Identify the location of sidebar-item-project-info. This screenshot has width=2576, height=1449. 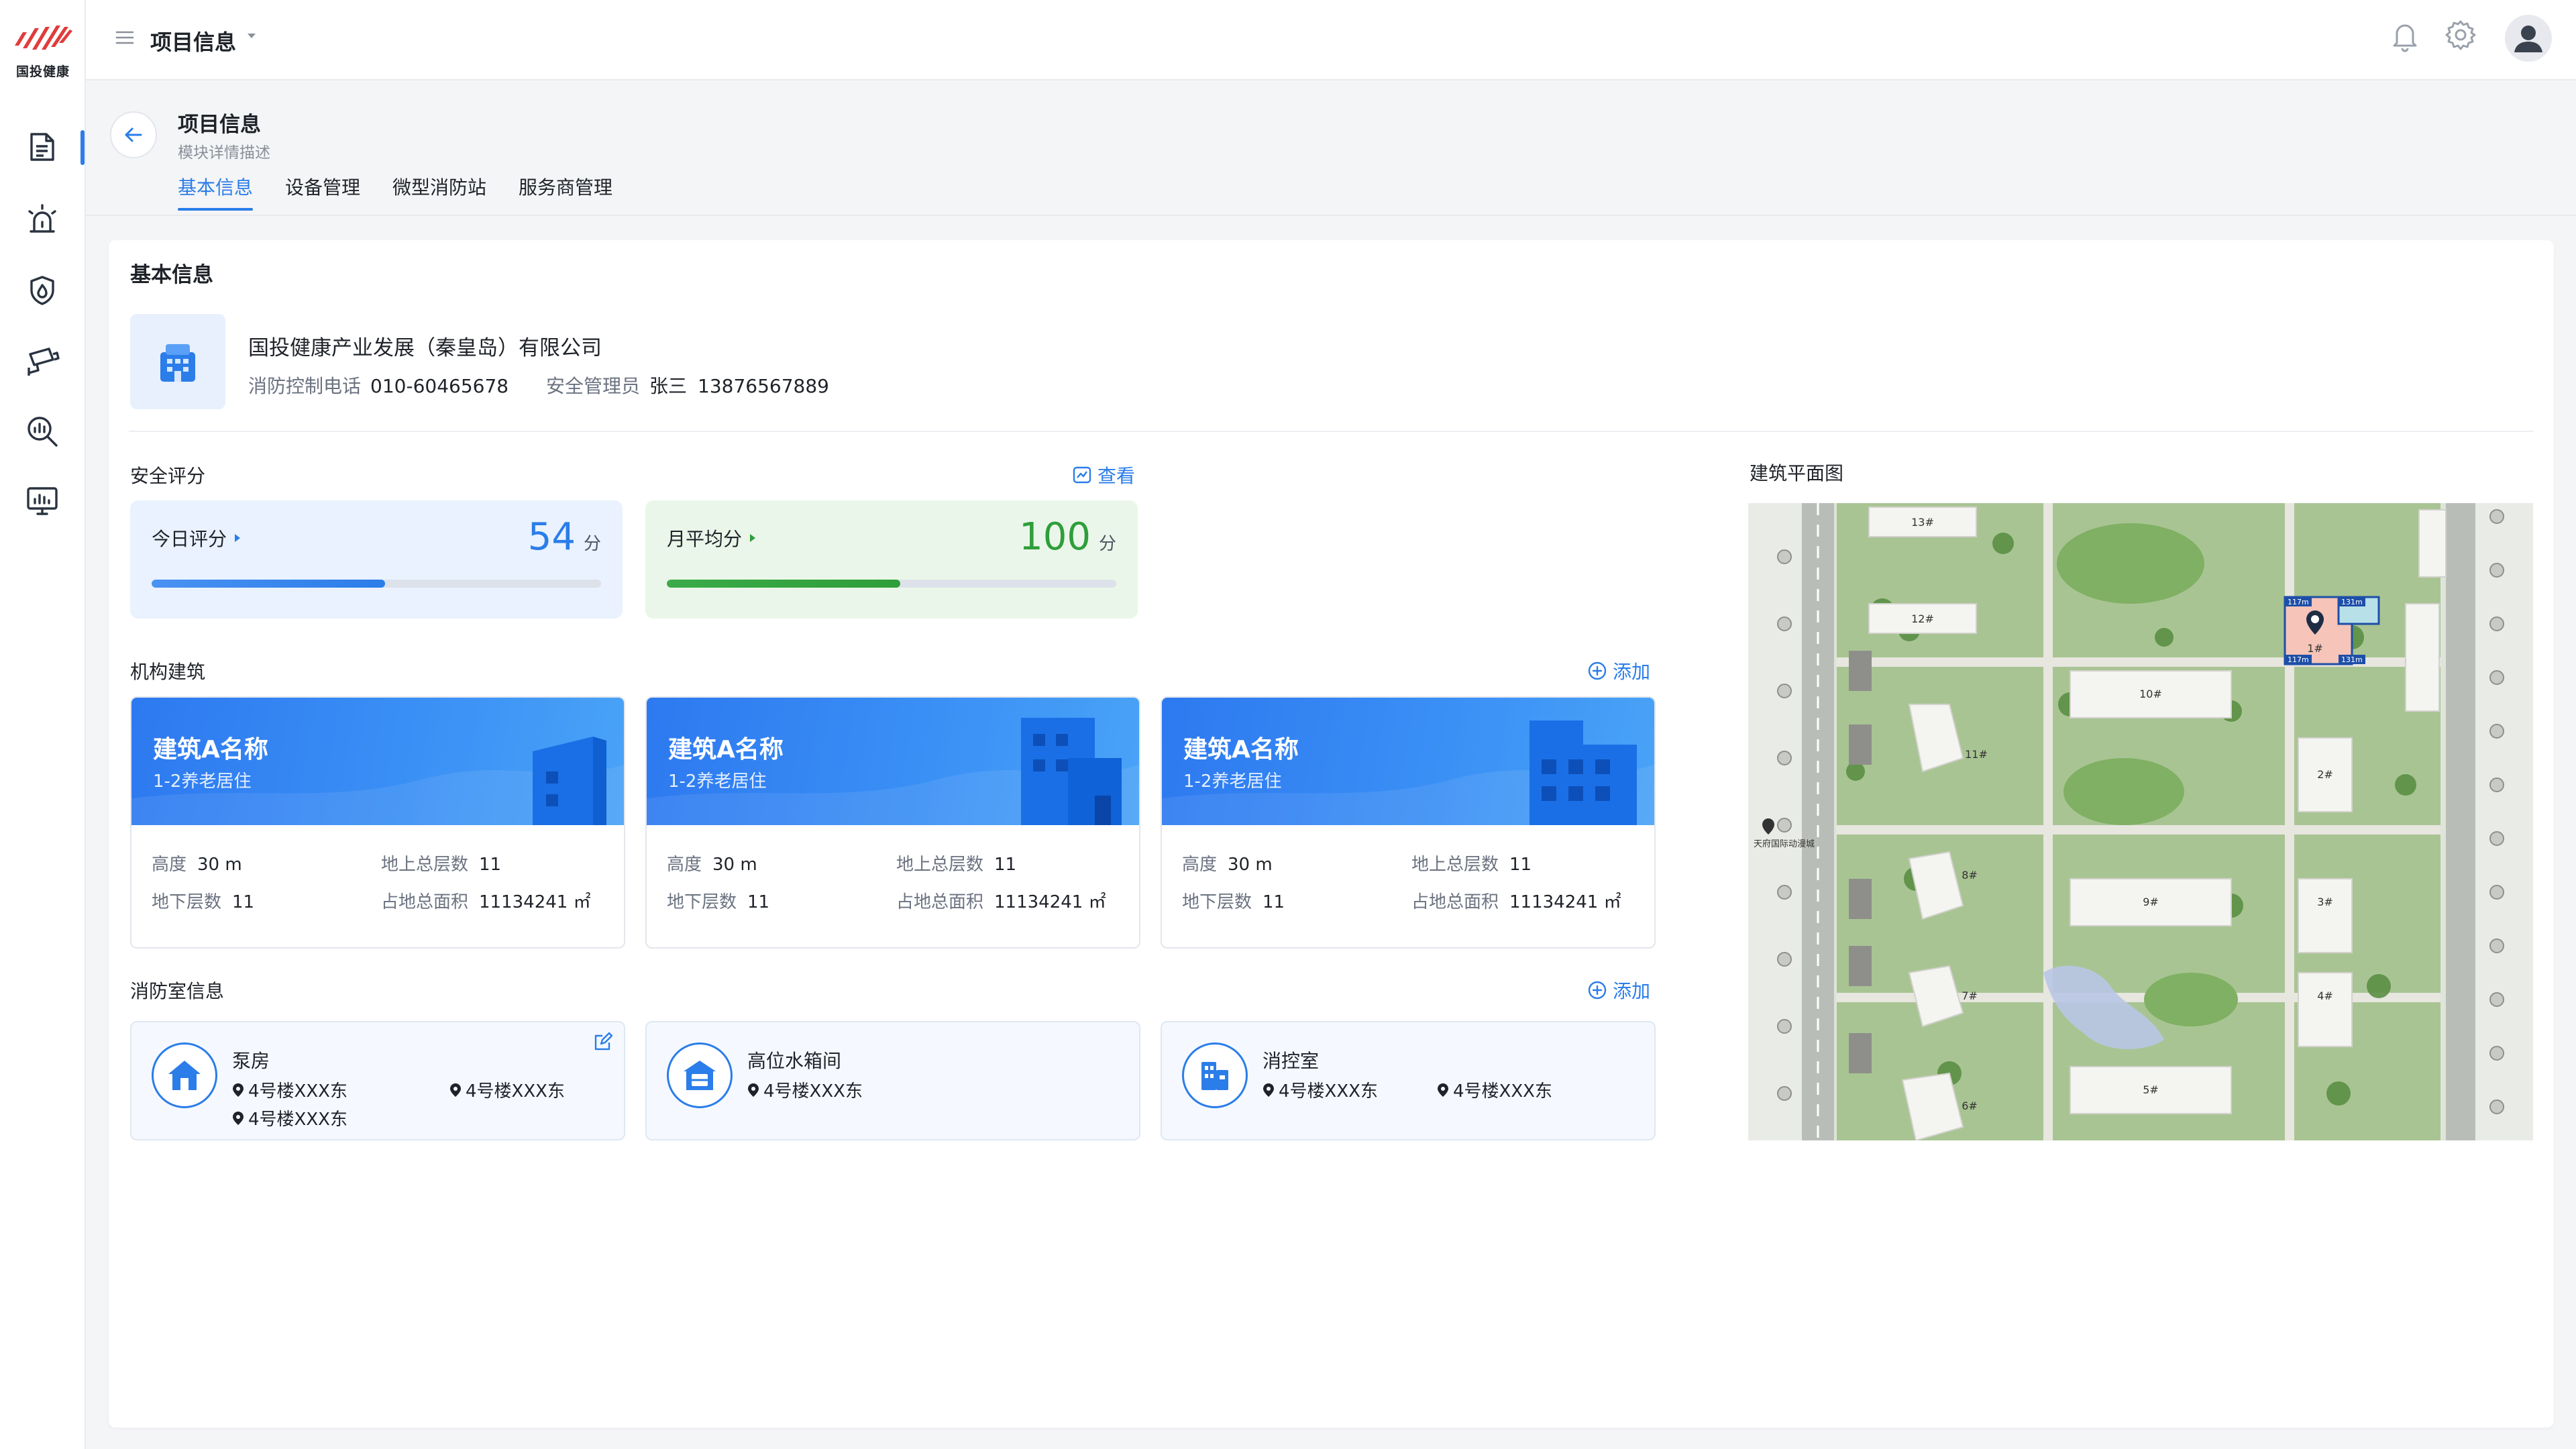
(42, 147).